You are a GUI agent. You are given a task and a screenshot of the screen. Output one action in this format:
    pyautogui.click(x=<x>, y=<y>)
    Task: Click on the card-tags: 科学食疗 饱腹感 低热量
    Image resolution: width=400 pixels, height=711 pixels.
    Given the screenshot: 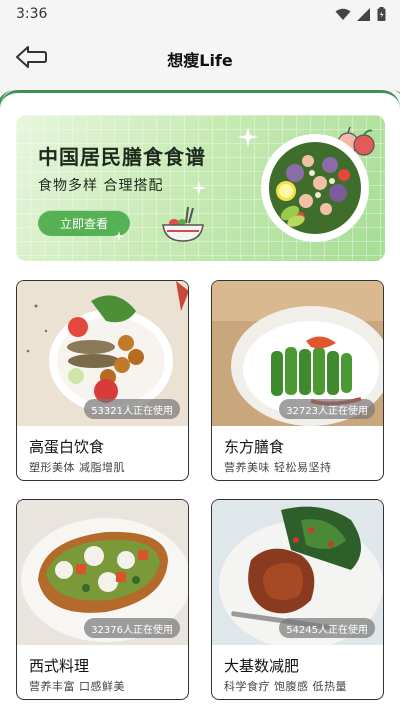 What is the action you would take?
    pyautogui.click(x=285, y=686)
    